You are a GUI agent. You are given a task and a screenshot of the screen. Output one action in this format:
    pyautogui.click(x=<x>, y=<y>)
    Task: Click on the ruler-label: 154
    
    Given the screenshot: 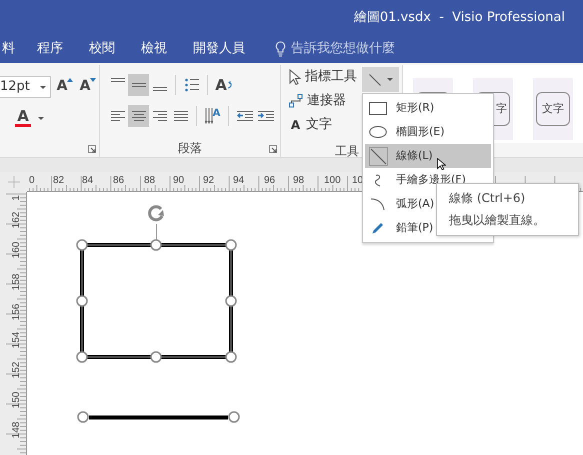 What is the action you would take?
    pyautogui.click(x=16, y=340)
    